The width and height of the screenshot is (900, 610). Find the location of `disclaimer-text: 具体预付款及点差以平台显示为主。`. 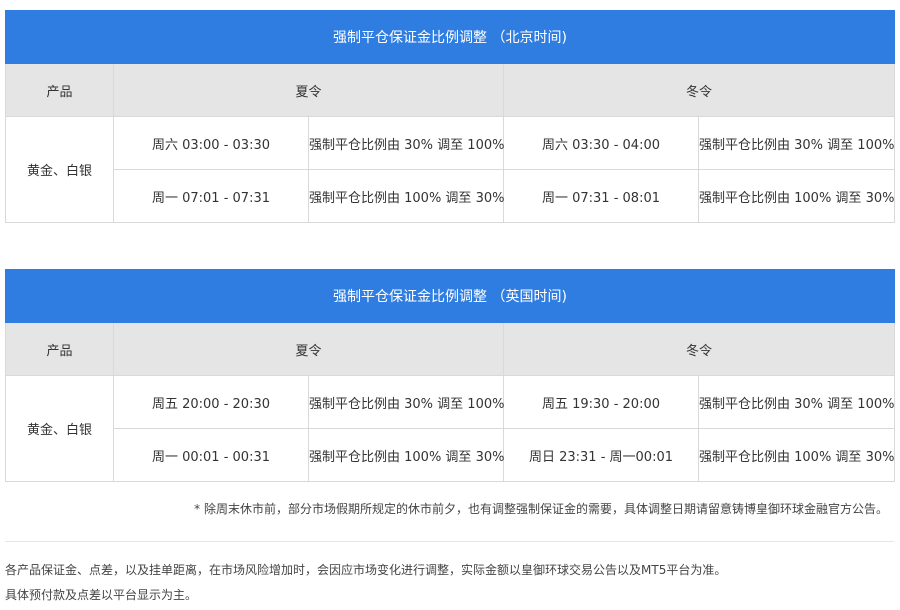

disclaimer-text: 具体预付款及点差以平台显示为主。 is located at coordinates (101, 595).